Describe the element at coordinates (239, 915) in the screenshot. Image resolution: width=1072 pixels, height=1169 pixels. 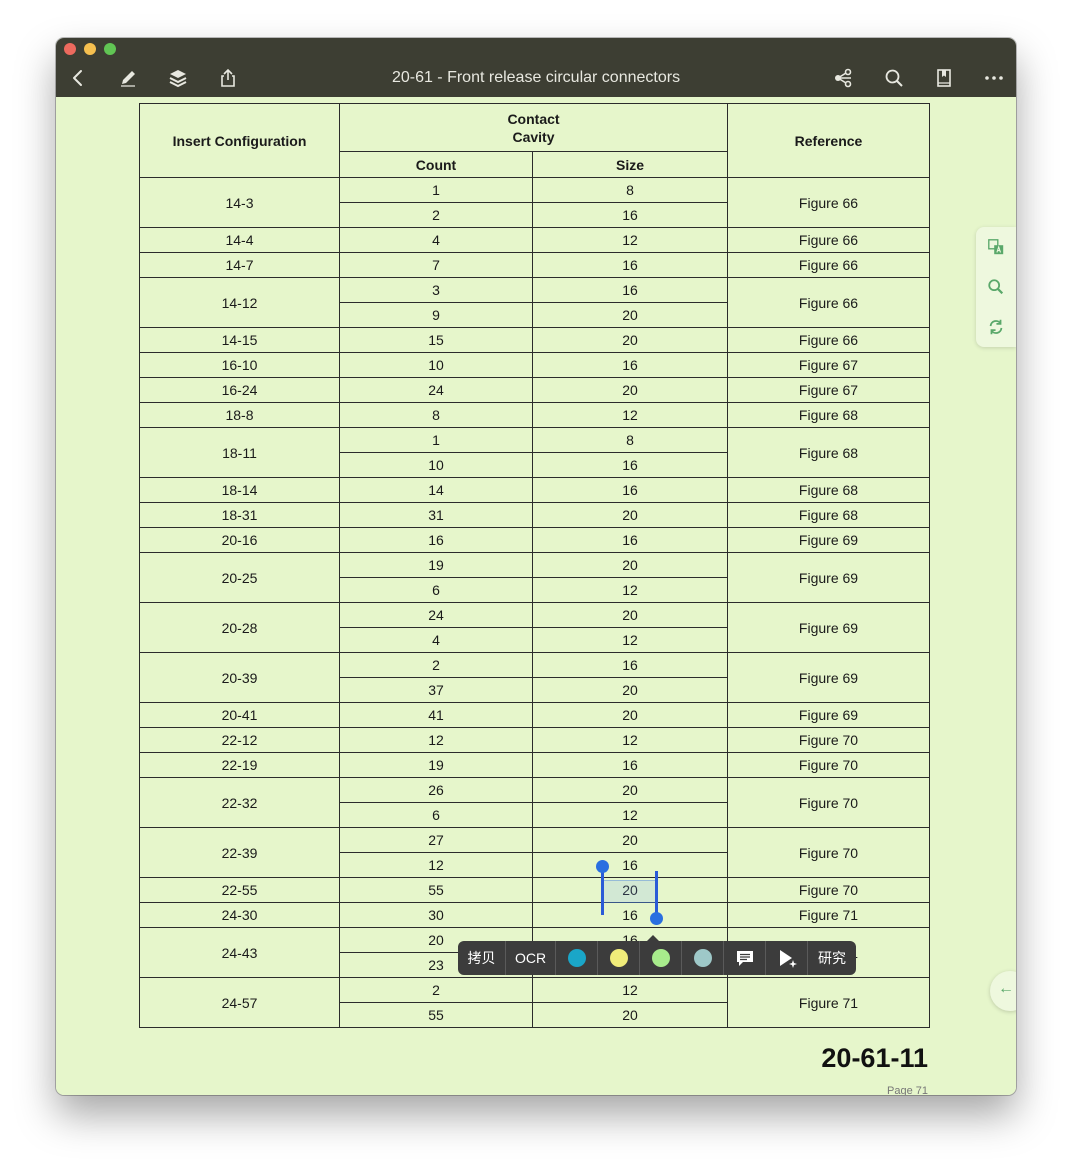
I see `insert-configuration-cell: 24-30` at that location.